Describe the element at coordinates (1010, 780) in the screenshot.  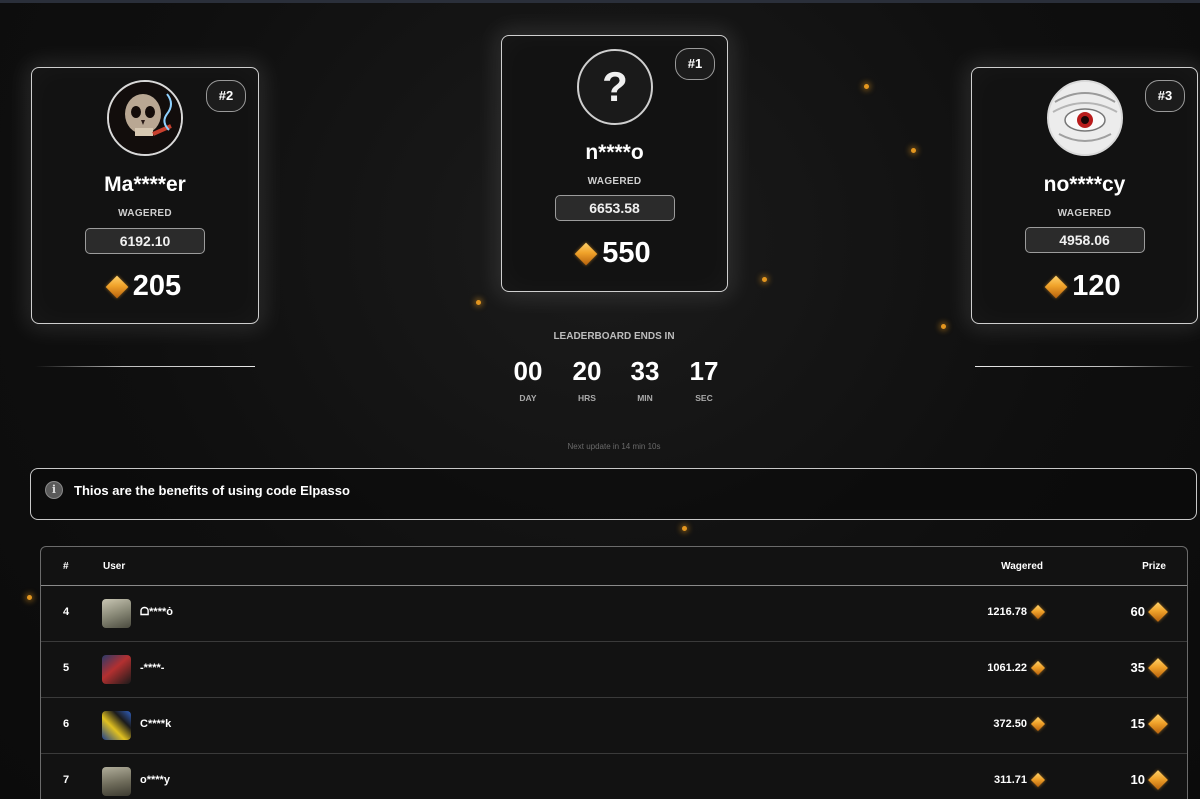
I see `wagered-amount: 311.71` at that location.